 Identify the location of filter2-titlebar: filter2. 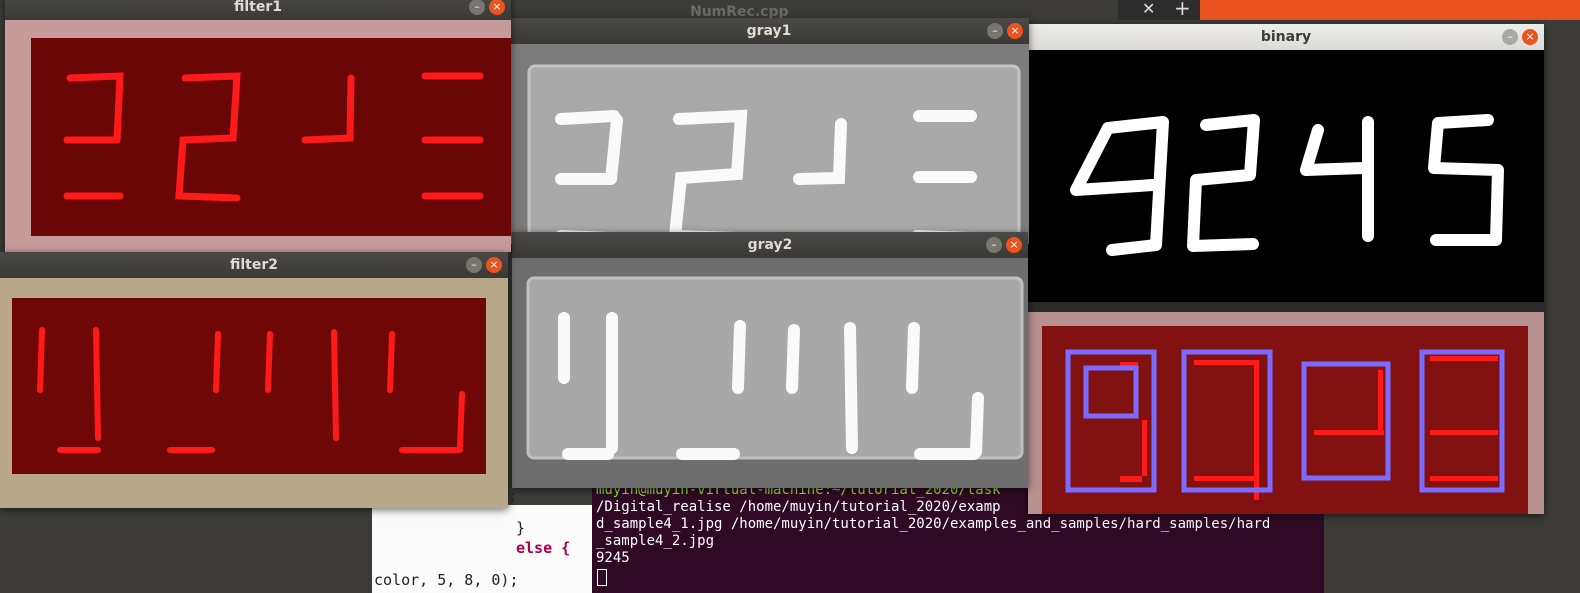
(254, 265).